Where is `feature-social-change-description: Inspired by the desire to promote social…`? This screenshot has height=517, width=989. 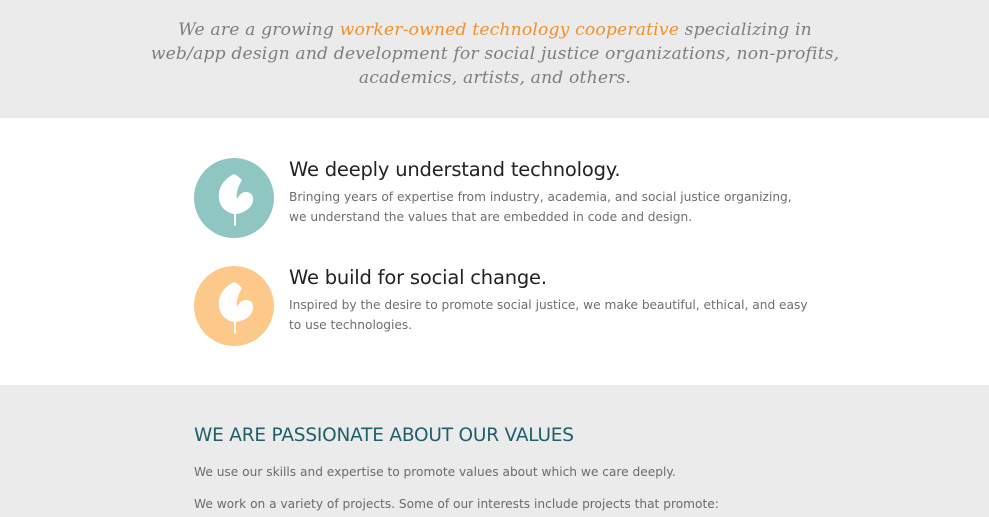
feature-social-change-description: Inspired by the desire to promote social… is located at coordinates (548, 315).